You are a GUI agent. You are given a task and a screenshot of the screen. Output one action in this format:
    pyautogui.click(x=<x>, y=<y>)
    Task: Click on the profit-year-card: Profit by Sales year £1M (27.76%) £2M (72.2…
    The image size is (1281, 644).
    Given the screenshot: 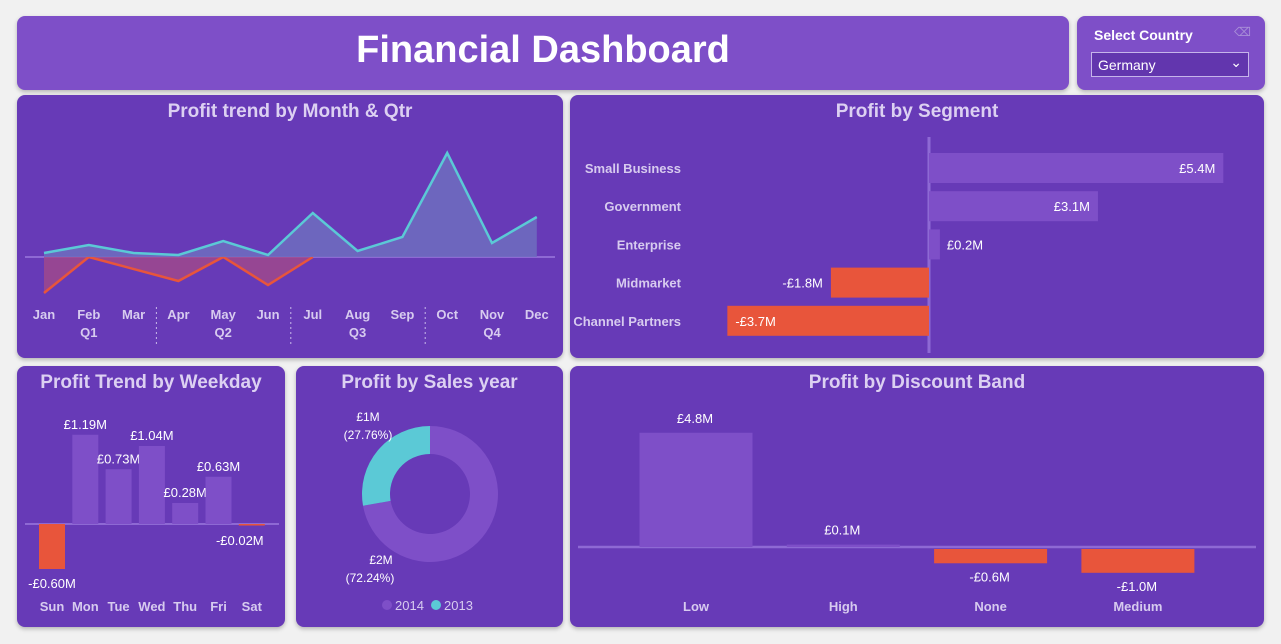 What is the action you would take?
    pyautogui.click(x=429, y=496)
    